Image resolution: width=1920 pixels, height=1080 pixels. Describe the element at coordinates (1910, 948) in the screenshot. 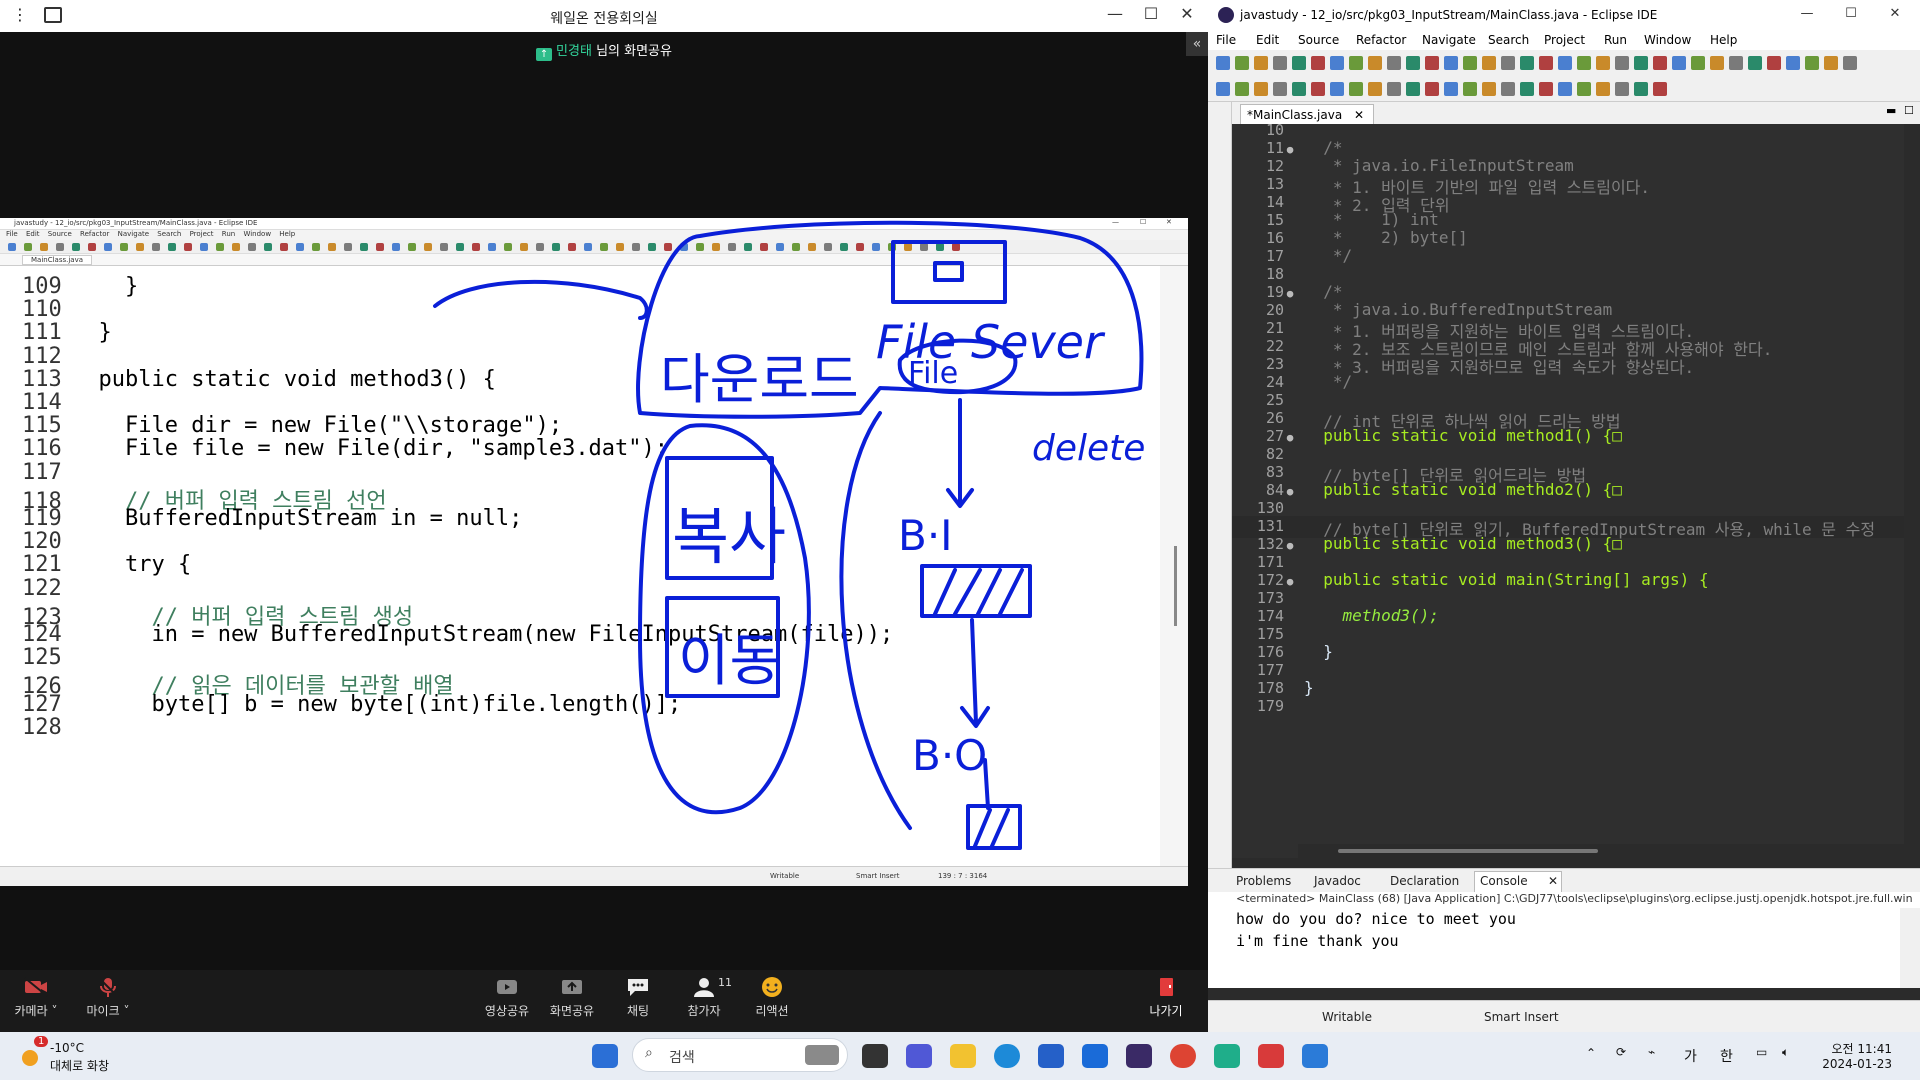

I see `console-scrollbar` at that location.